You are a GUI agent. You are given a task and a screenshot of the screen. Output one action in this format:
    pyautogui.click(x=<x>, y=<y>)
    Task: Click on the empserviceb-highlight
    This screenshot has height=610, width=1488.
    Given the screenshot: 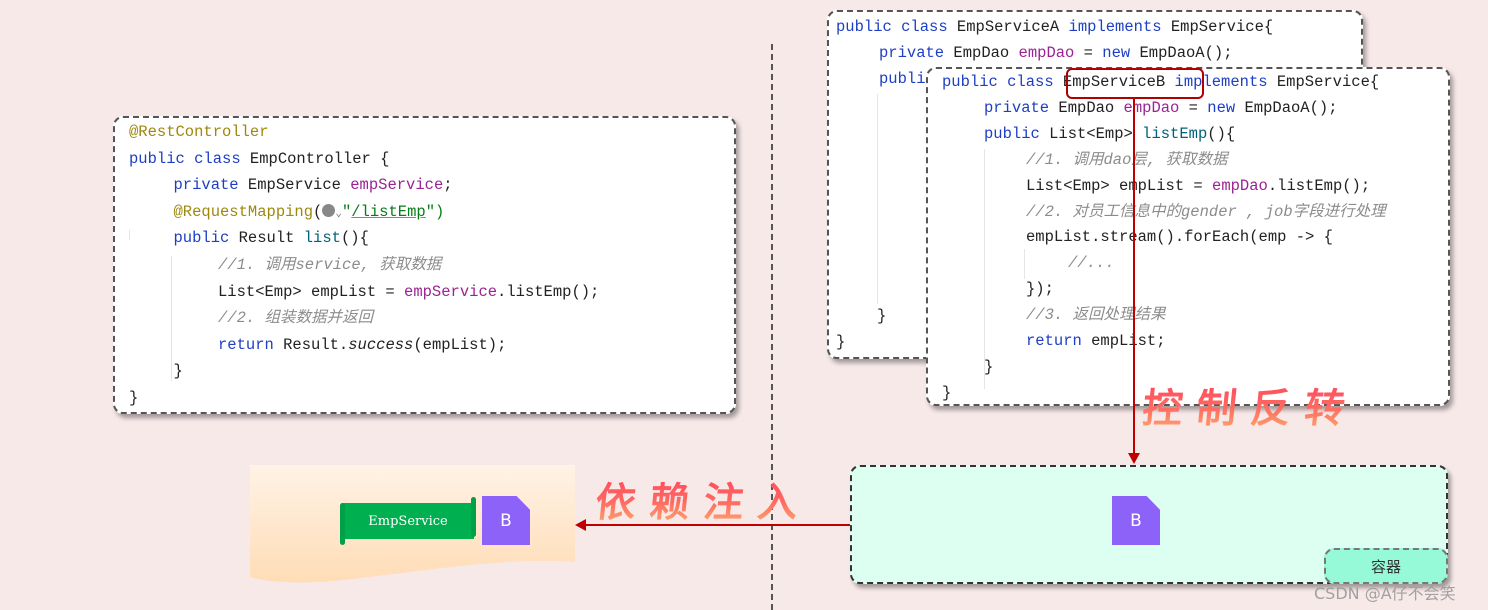 What is the action you would take?
    pyautogui.click(x=1135, y=83)
    